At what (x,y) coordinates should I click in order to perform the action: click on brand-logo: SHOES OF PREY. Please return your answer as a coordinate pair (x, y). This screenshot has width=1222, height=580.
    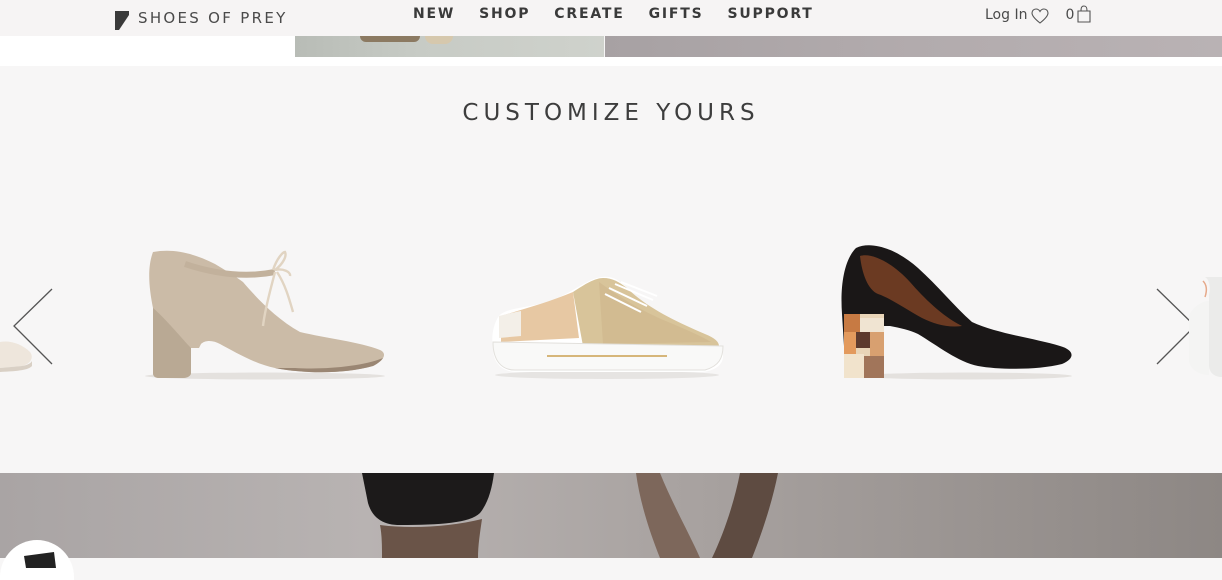
    Looking at the image, I should click on (201, 17).